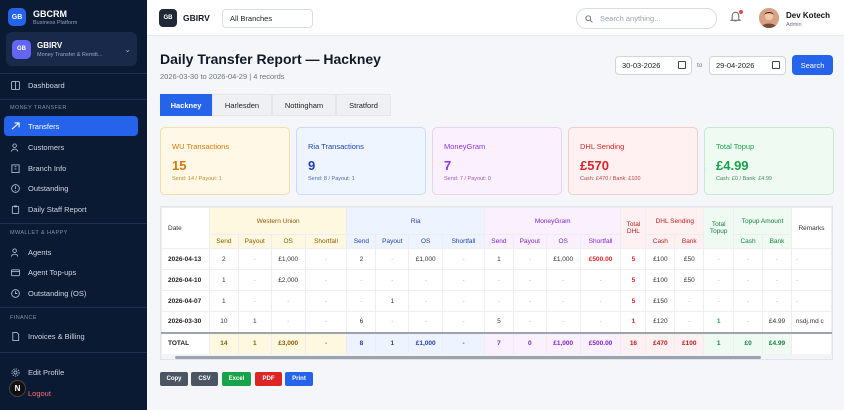 Image resolution: width=844 pixels, height=410 pixels. Describe the element at coordinates (242, 105) in the screenshot. I see `tab-harlesden: Harlesden` at that location.